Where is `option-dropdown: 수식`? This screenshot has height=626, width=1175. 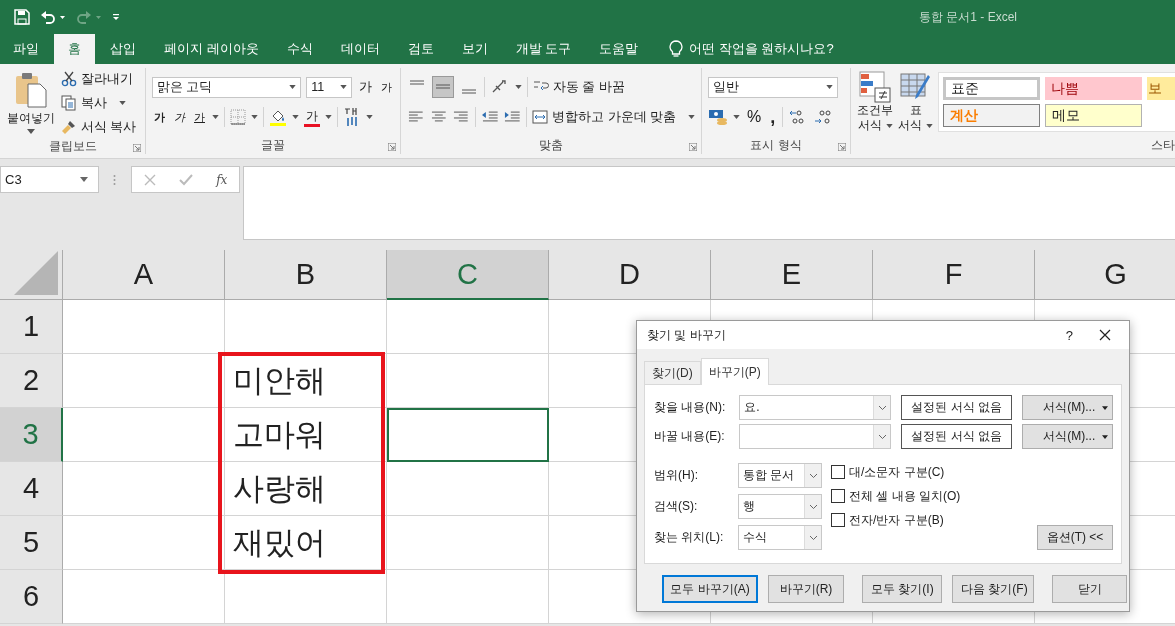 option-dropdown: 수식 is located at coordinates (780, 537).